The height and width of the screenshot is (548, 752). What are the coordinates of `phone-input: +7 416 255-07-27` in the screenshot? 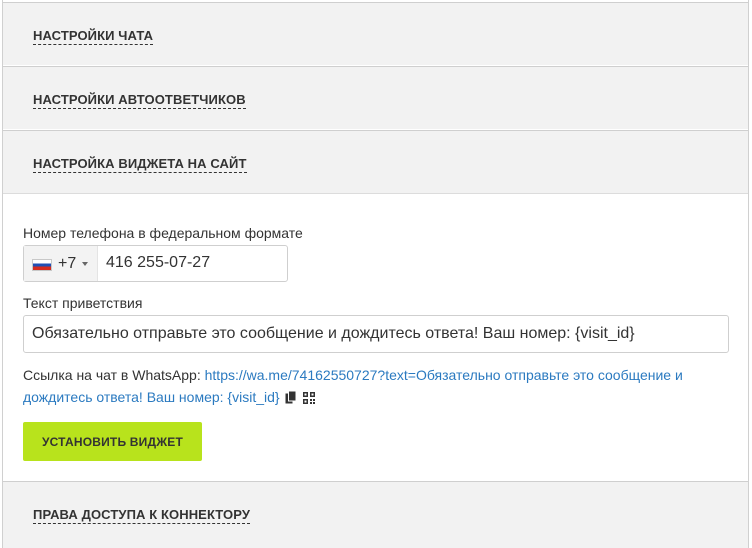 It's located at (155, 263).